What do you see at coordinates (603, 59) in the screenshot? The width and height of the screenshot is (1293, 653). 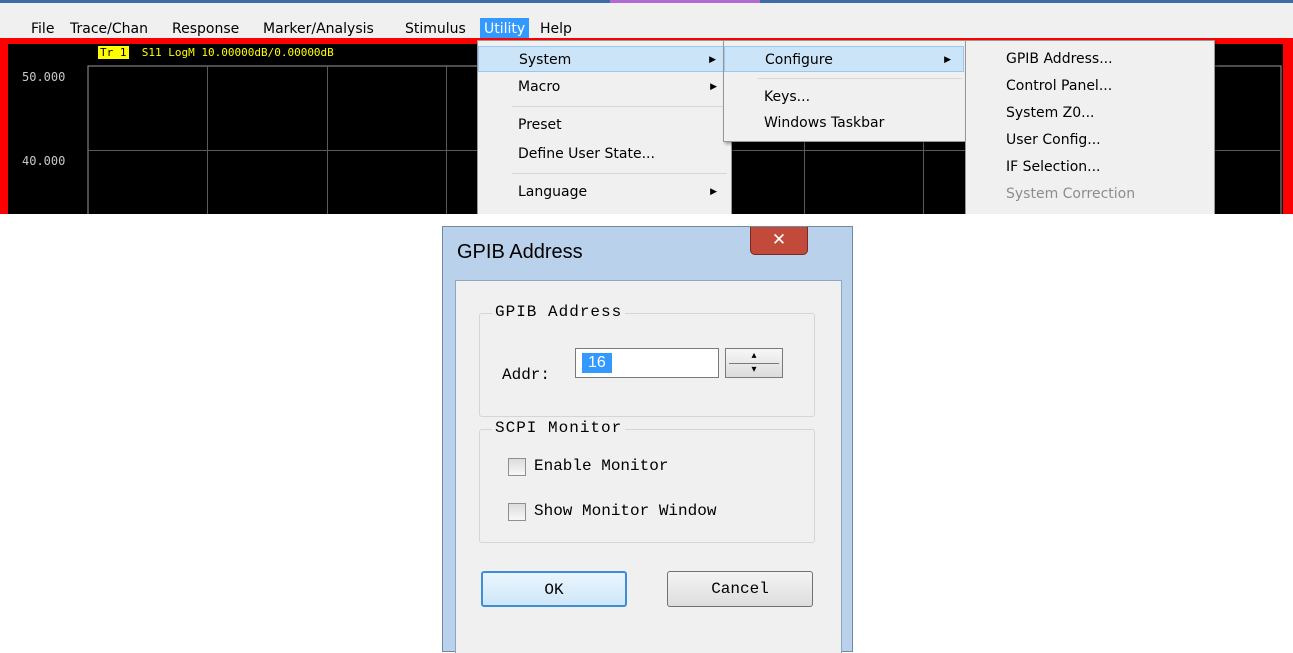 I see `menu-item-system: System ▶` at bounding box center [603, 59].